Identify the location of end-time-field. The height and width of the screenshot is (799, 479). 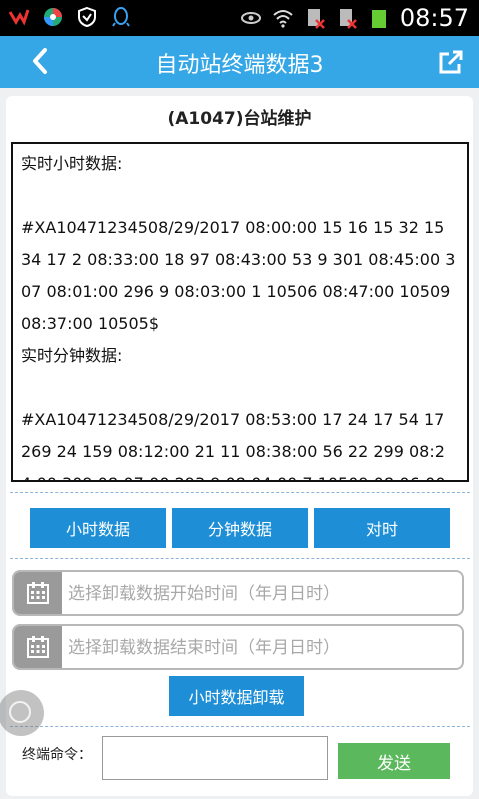
(238, 647).